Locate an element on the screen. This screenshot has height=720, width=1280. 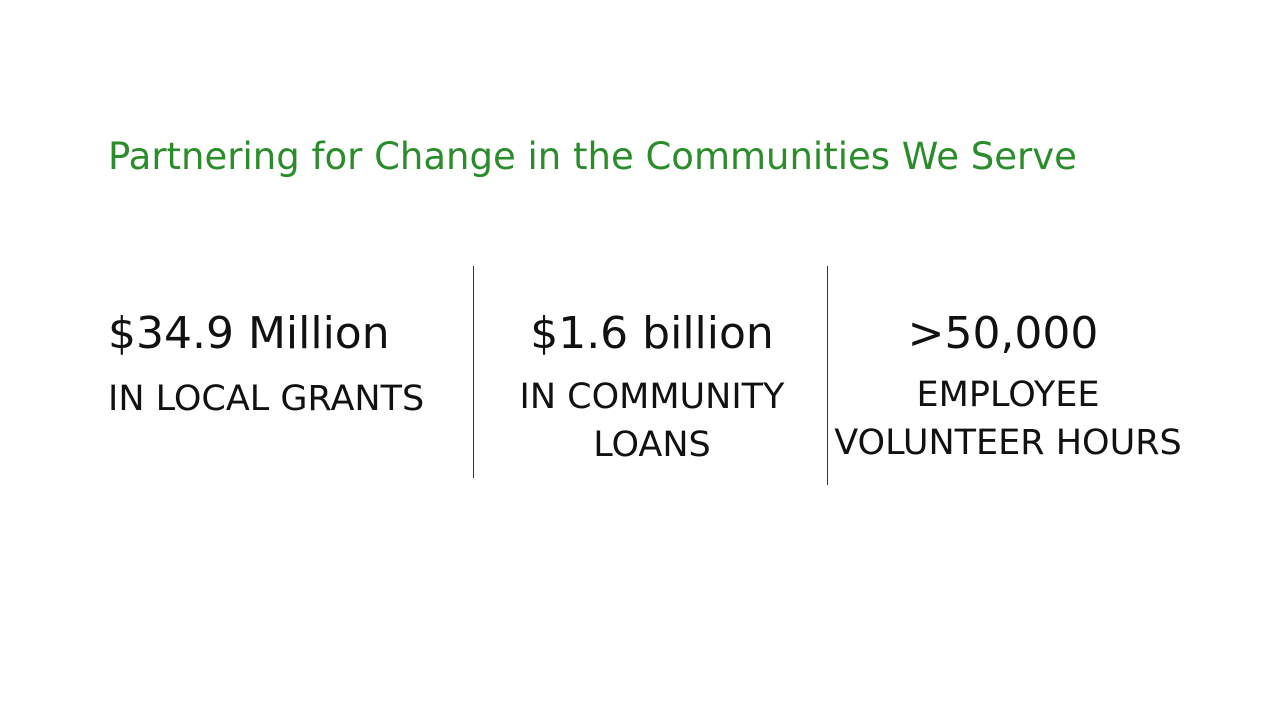
stat-value: $1.6 billion is located at coordinates (652, 333).